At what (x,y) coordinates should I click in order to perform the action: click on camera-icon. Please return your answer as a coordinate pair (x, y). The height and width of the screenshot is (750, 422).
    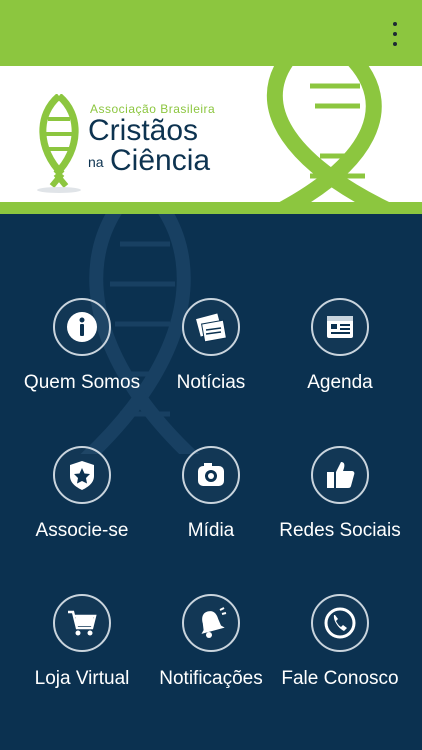
    Looking at the image, I should click on (211, 475).